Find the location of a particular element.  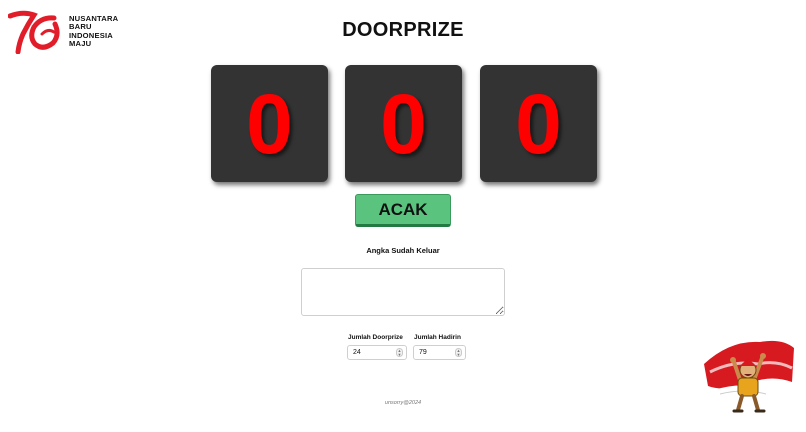

page-title: DOORPRIZE is located at coordinates (403, 30).